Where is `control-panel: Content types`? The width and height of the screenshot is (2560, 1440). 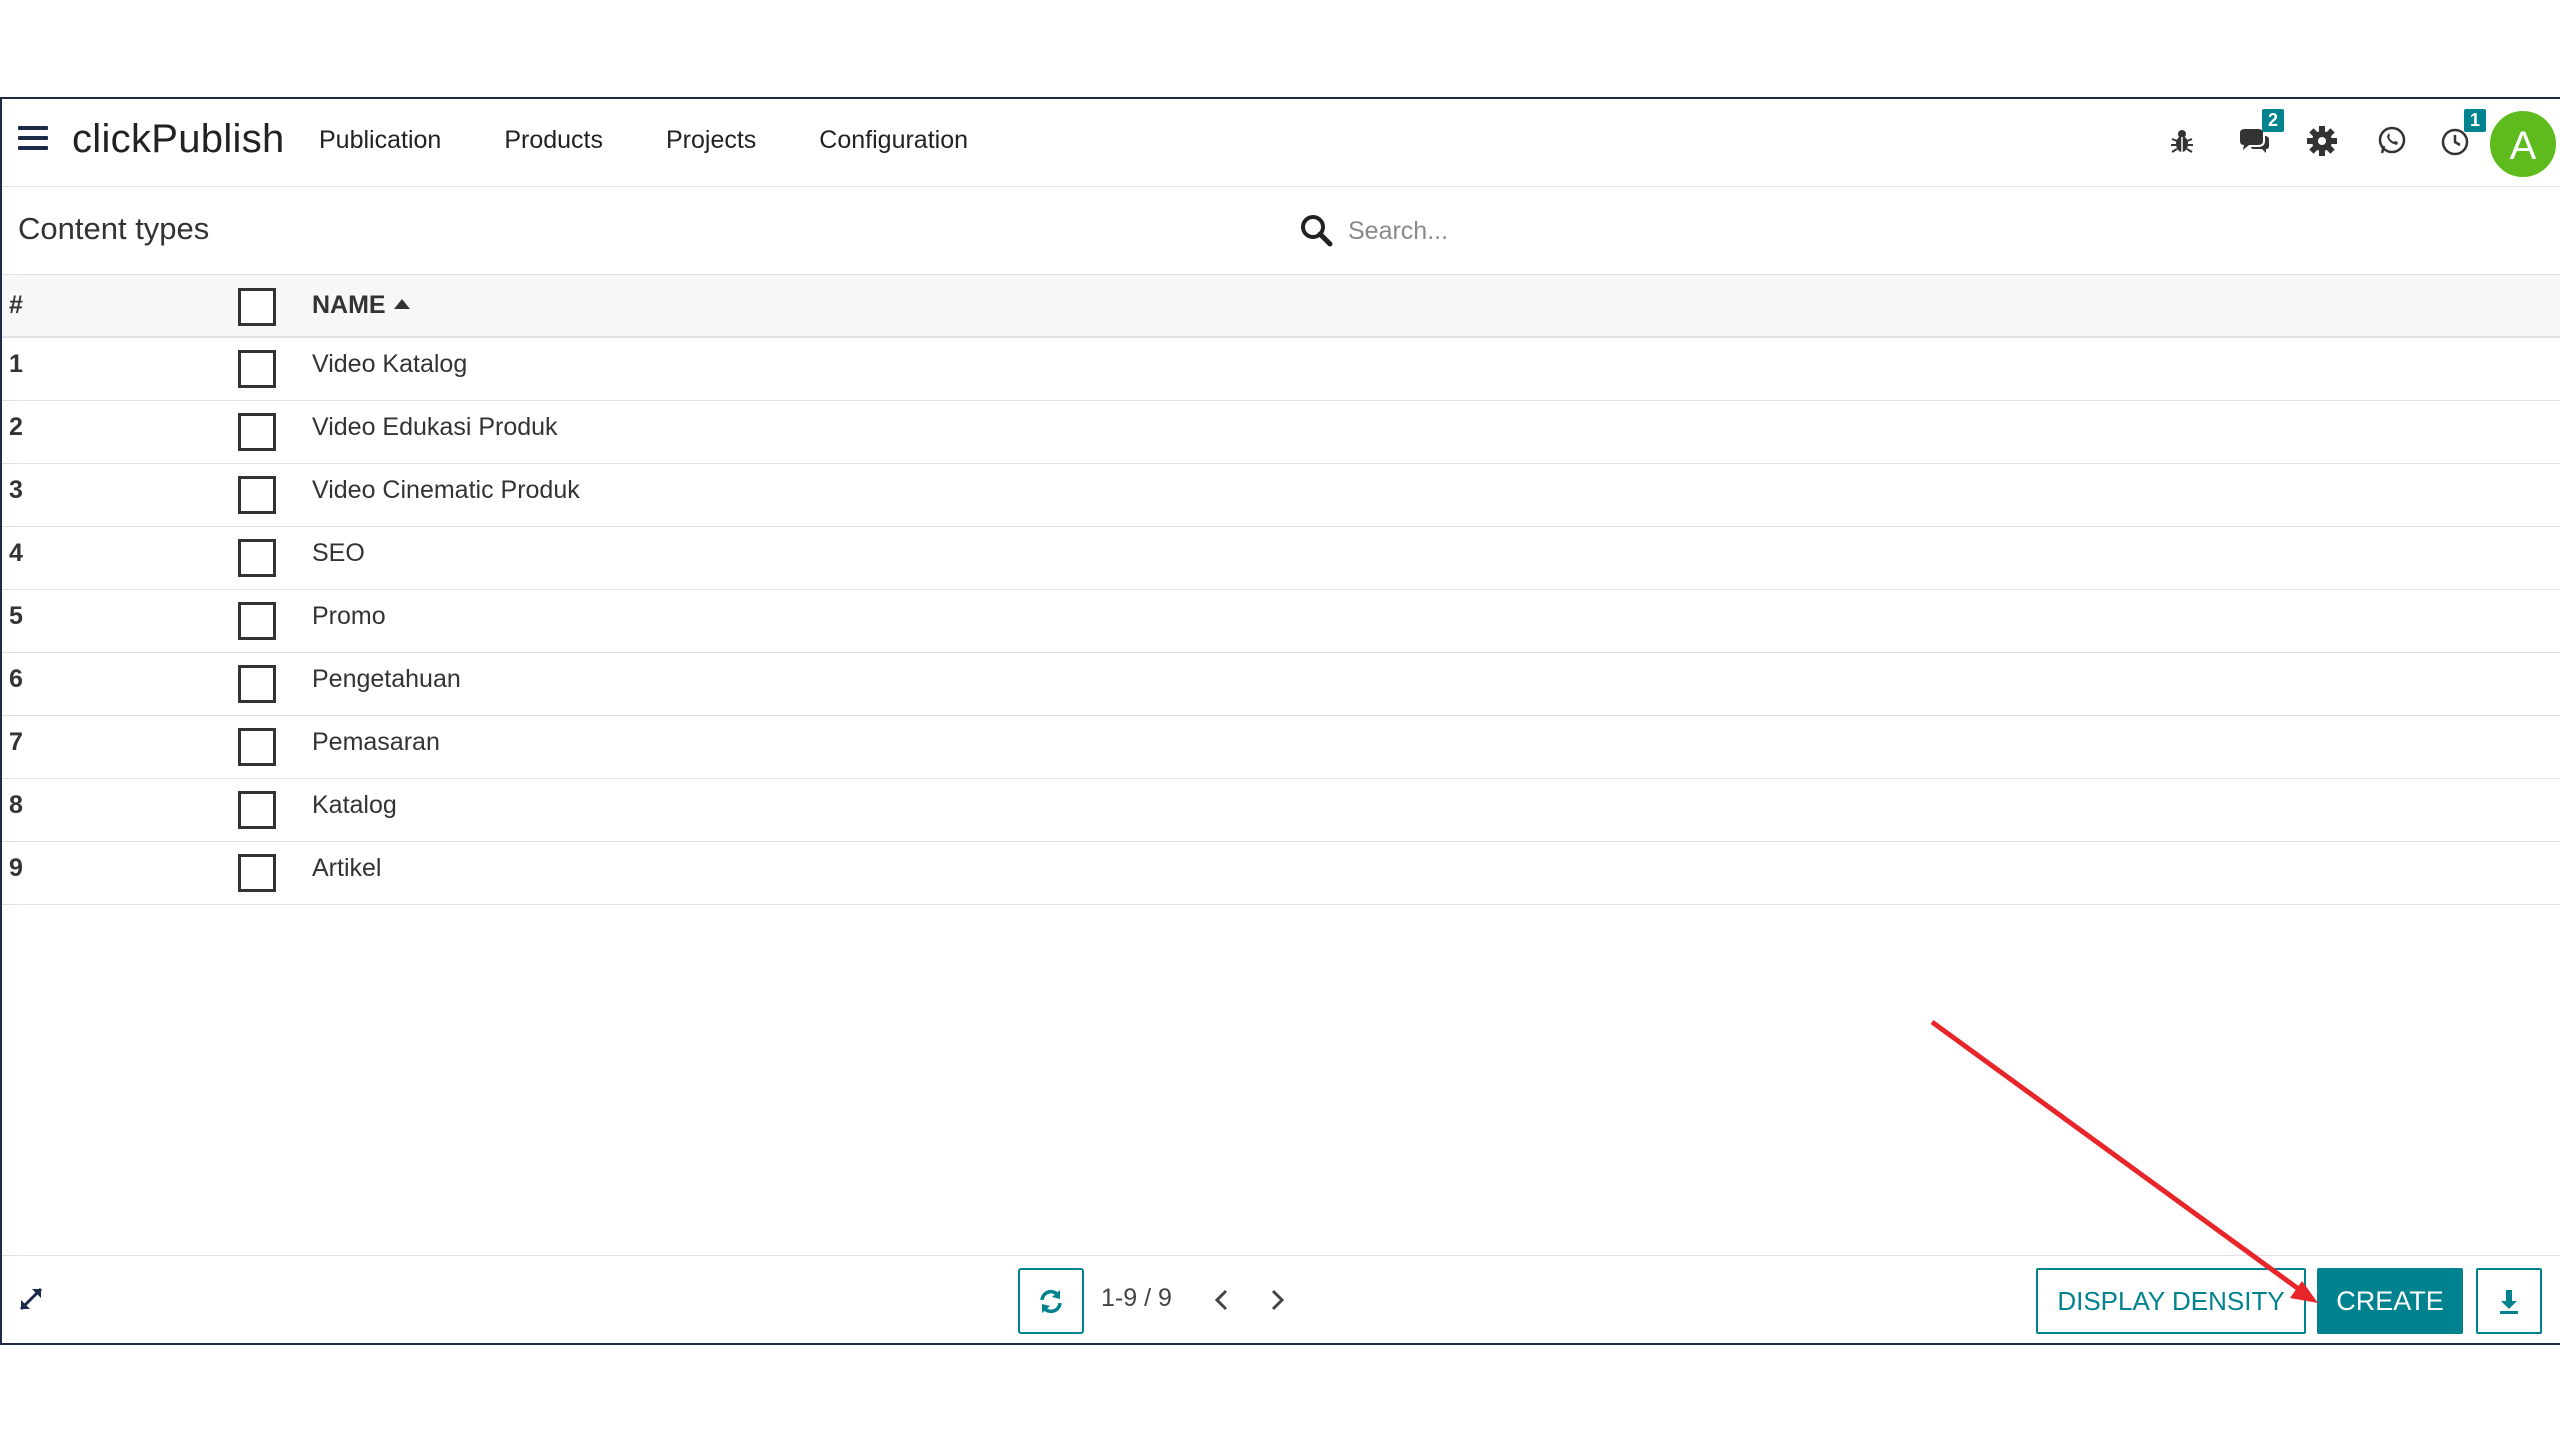 control-panel: Content types is located at coordinates (1281, 231).